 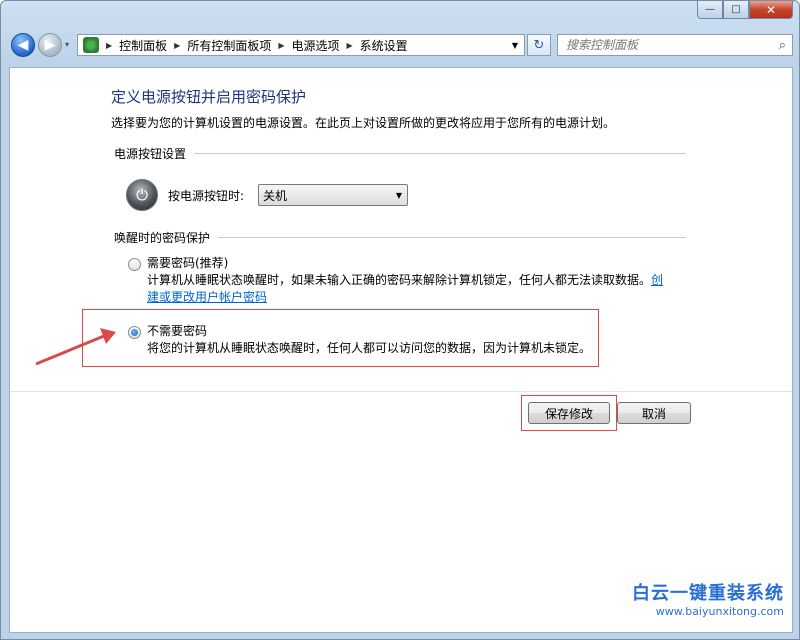 I want to click on radio-label: 需要密码(推荐), so click(x=188, y=263).